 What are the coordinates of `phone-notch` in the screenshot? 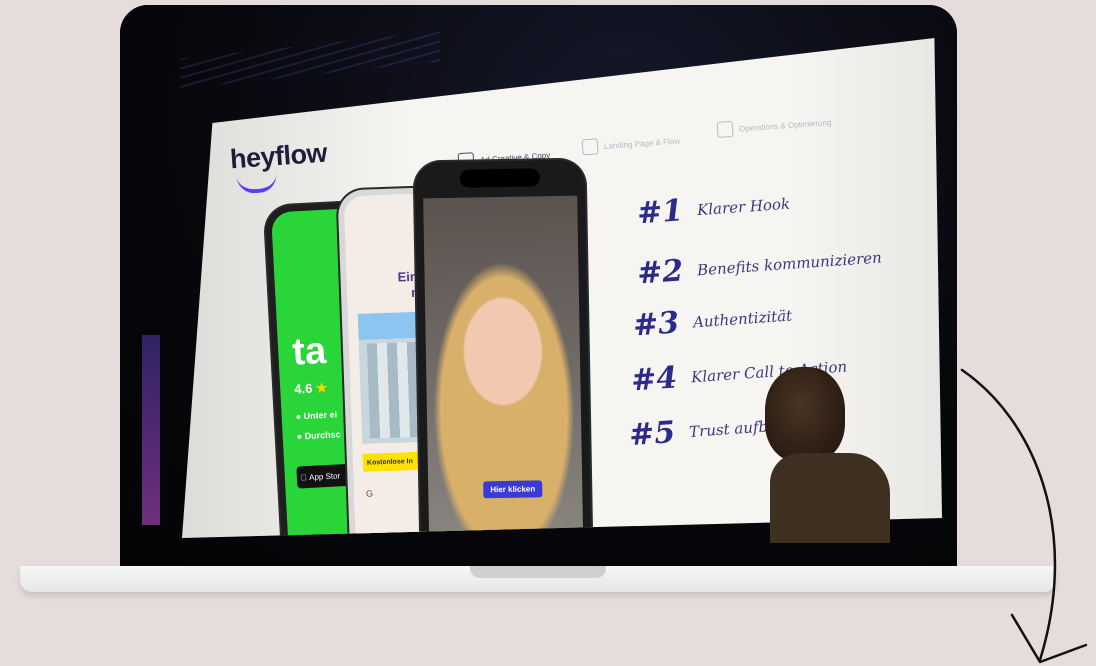 It's located at (500, 178).